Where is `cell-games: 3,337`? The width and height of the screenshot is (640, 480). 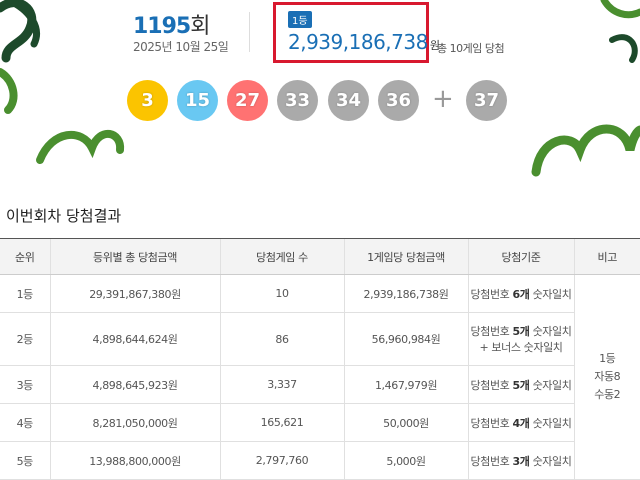 cell-games: 3,337 is located at coordinates (281, 384).